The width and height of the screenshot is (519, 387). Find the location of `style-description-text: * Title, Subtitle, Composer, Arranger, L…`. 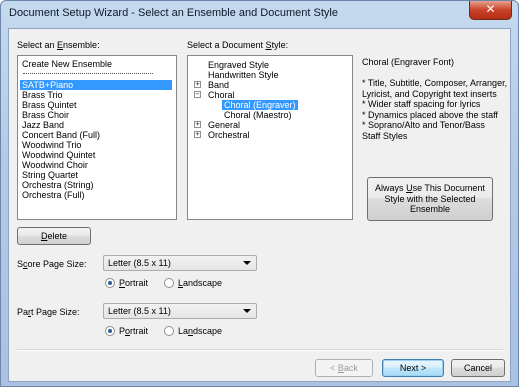

style-description-text: * Title, Subtitle, Composer, Arranger, L… is located at coordinates (435, 109).